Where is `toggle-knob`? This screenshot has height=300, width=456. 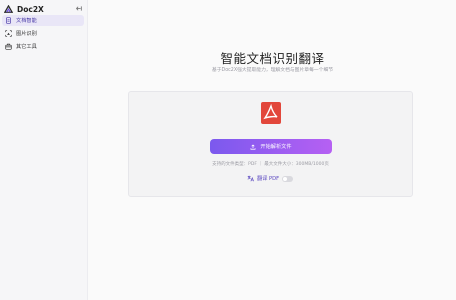
toggle-knob is located at coordinates (285, 178).